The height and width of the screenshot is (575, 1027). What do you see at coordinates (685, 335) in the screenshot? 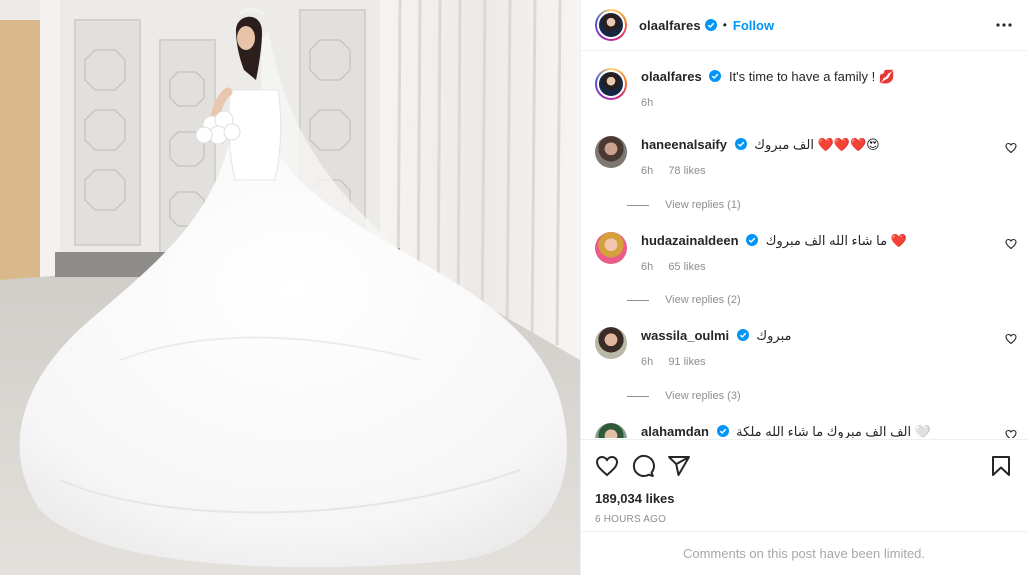
I see `comment-username: wassila_oulmi` at bounding box center [685, 335].